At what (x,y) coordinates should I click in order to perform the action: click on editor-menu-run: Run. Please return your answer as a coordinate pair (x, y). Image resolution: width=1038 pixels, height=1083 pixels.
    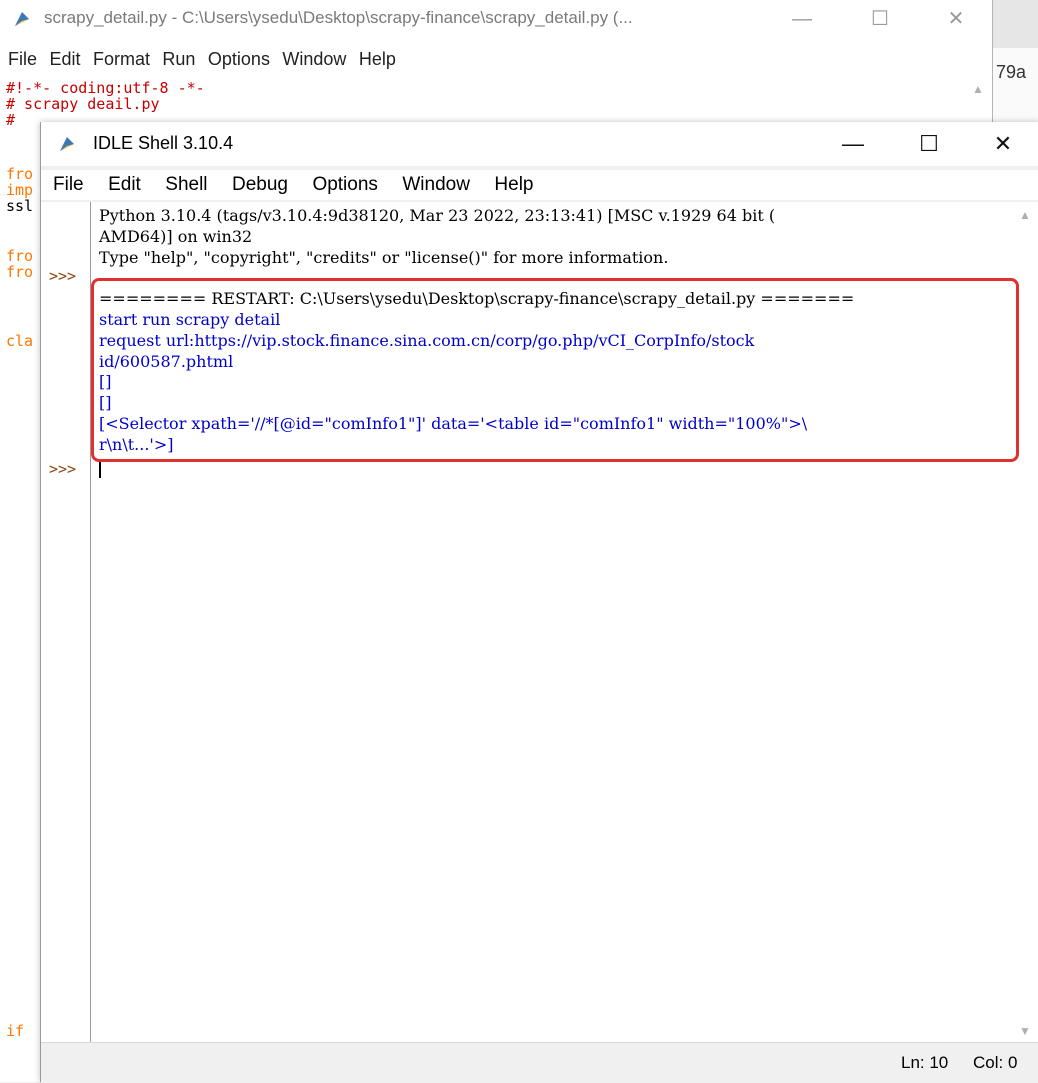
    Looking at the image, I should click on (182, 59).